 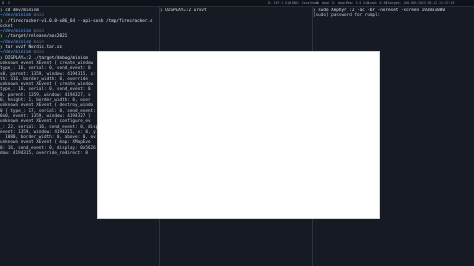 I want to click on command-text: ./target/release/aoc2021, so click(x=36, y=37).